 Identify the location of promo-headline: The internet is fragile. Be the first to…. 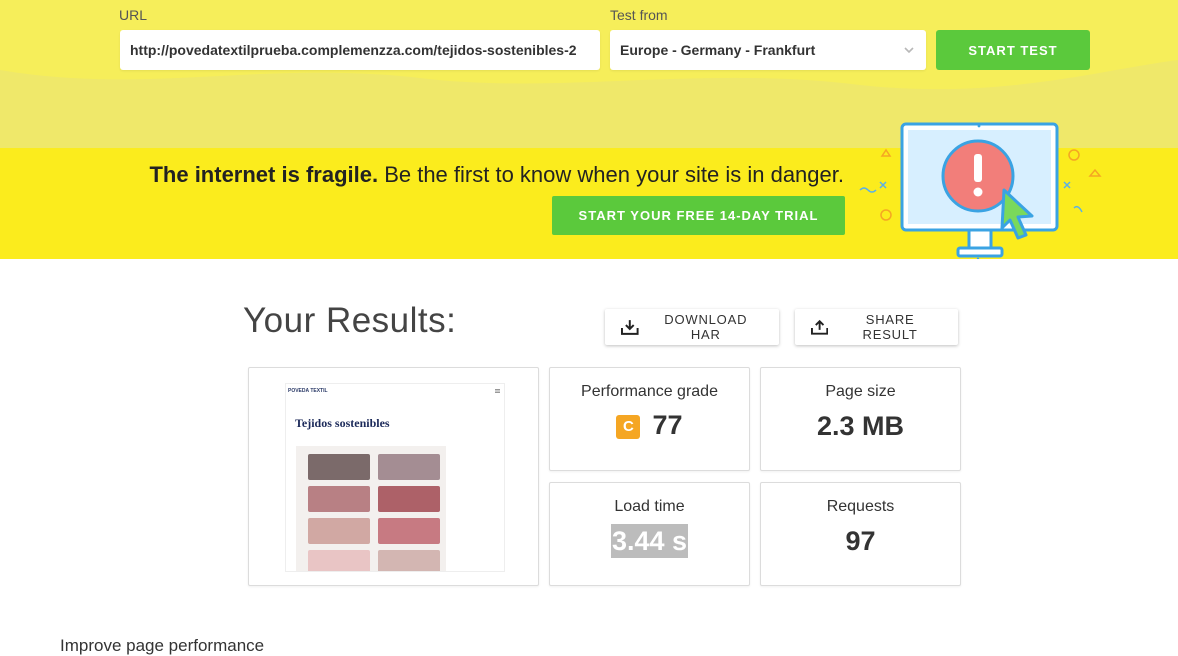
(496, 175).